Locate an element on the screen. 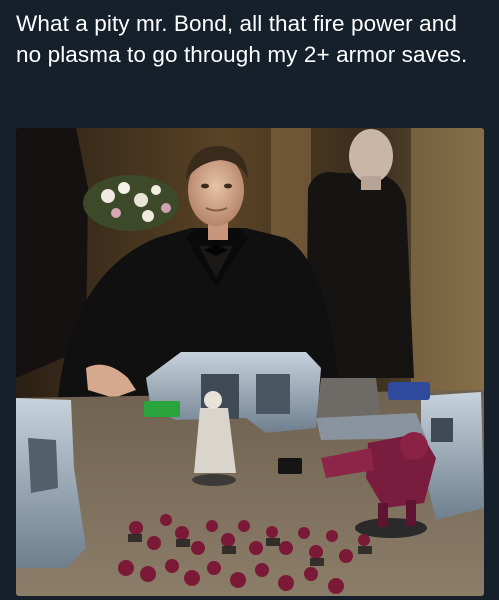 The width and height of the screenshot is (499, 600). flowers is located at coordinates (131, 203).